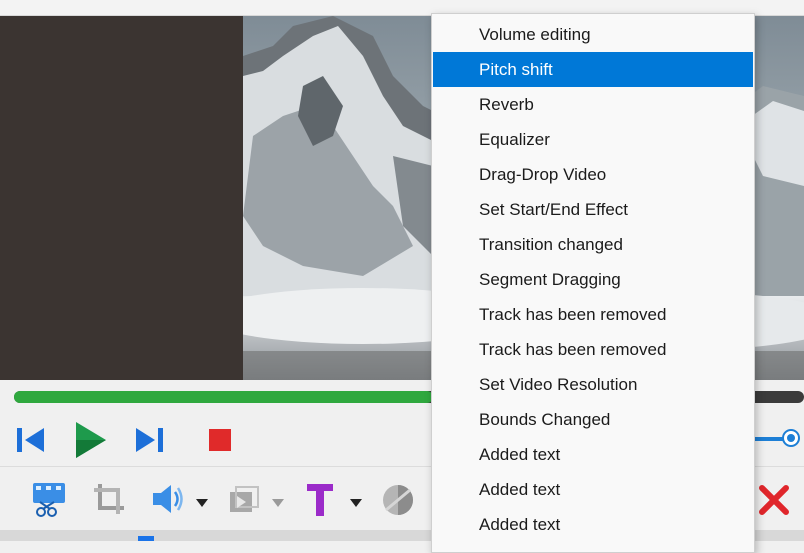 This screenshot has width=804, height=553. What do you see at coordinates (593, 209) in the screenshot?
I see `menu-item-set-start-end-effect: Set Start/End Effect` at bounding box center [593, 209].